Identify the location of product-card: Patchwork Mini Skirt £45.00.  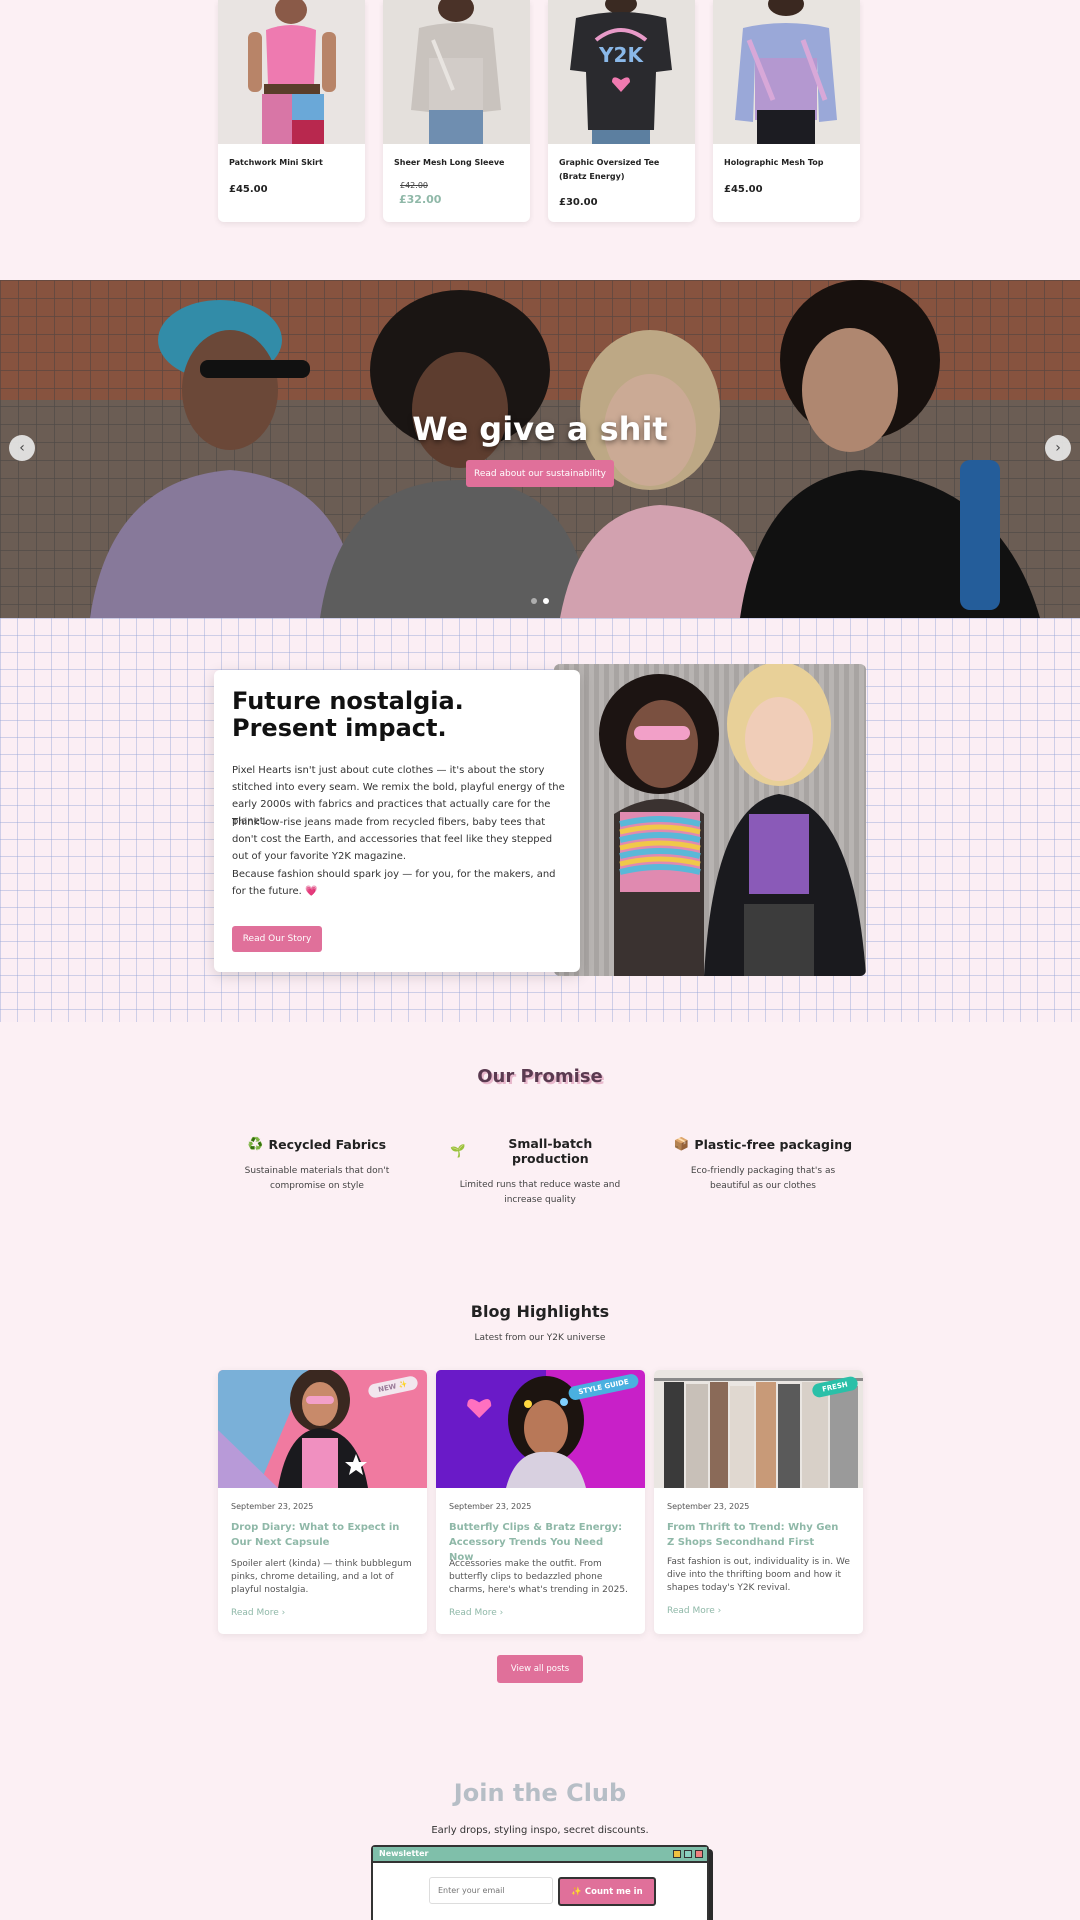
(291, 111).